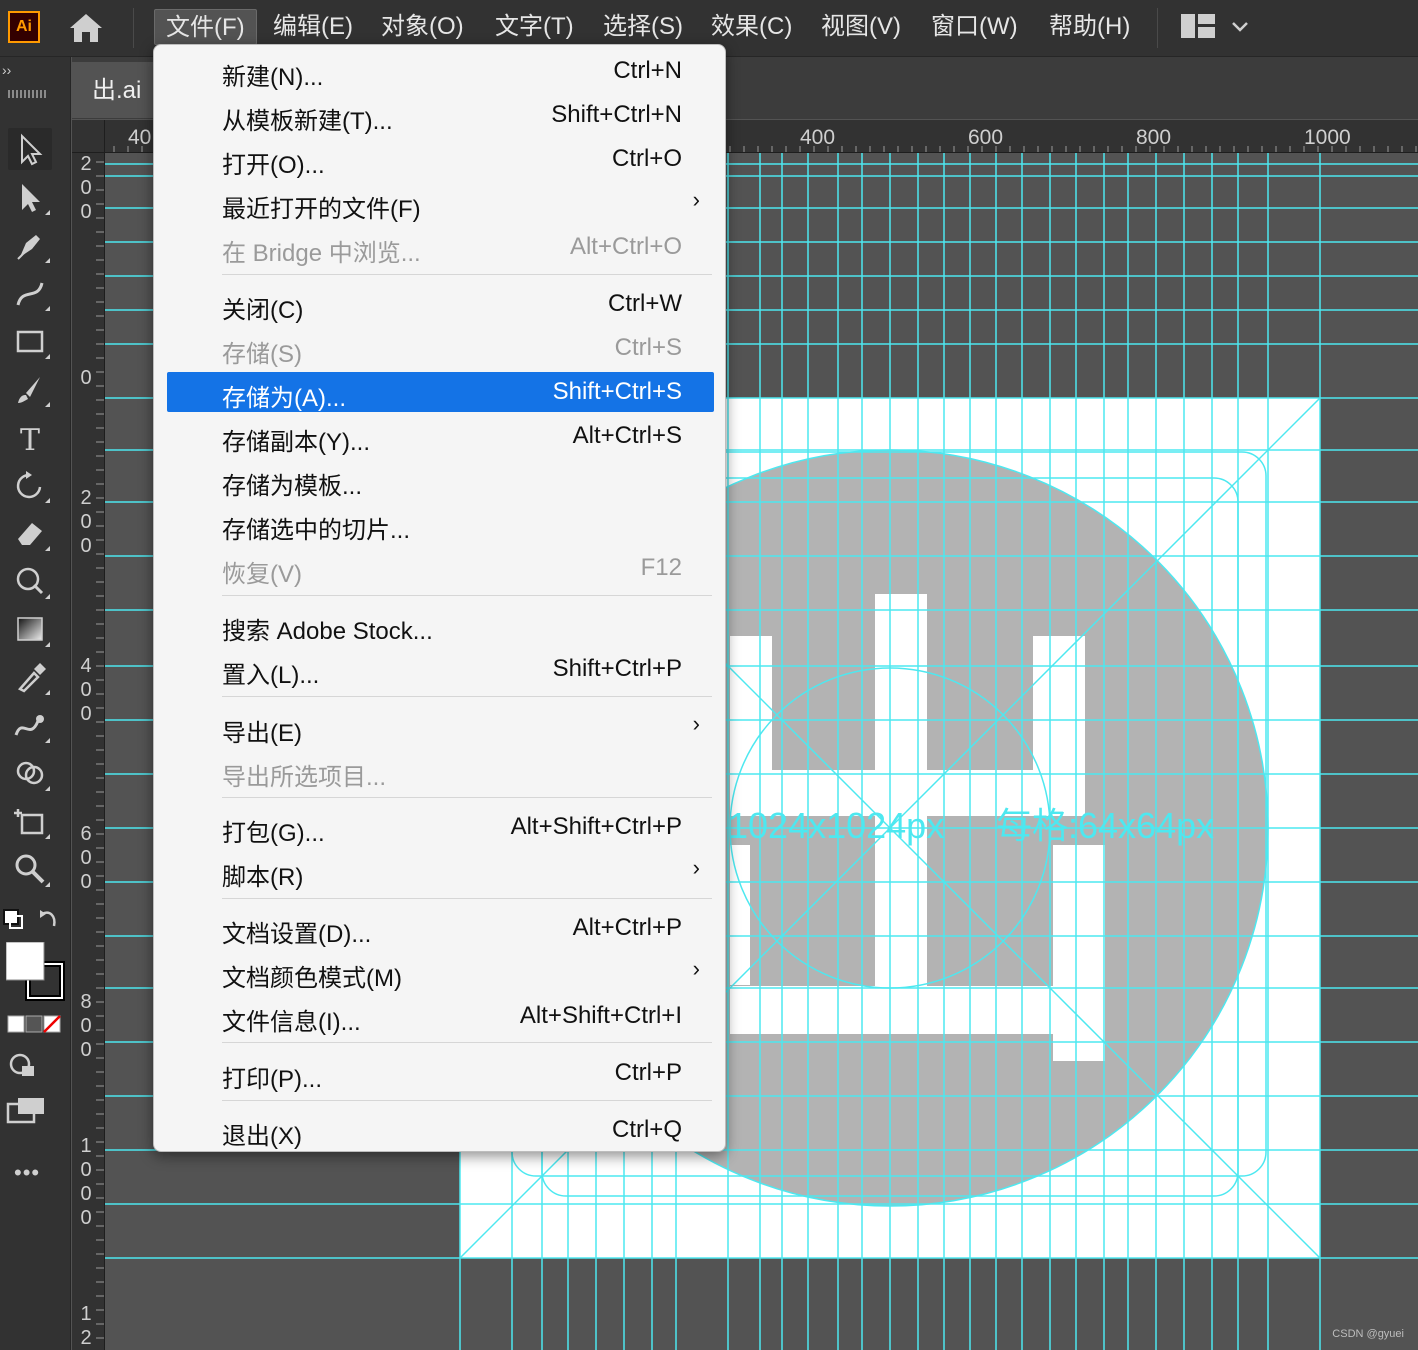 Image resolution: width=1418 pixels, height=1350 pixels. I want to click on type-tool-icon: T, so click(30, 439).